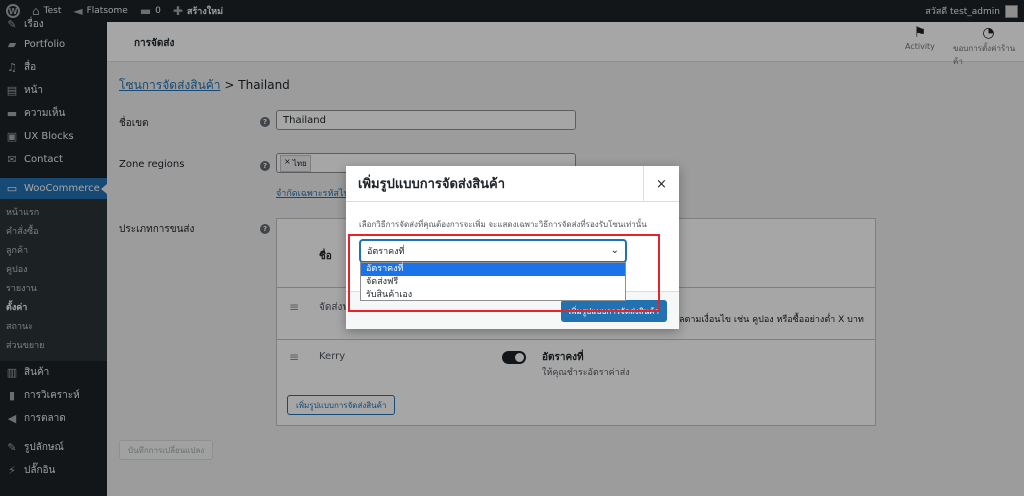  I want to click on chevron-down-icon: ⌄, so click(614, 250).